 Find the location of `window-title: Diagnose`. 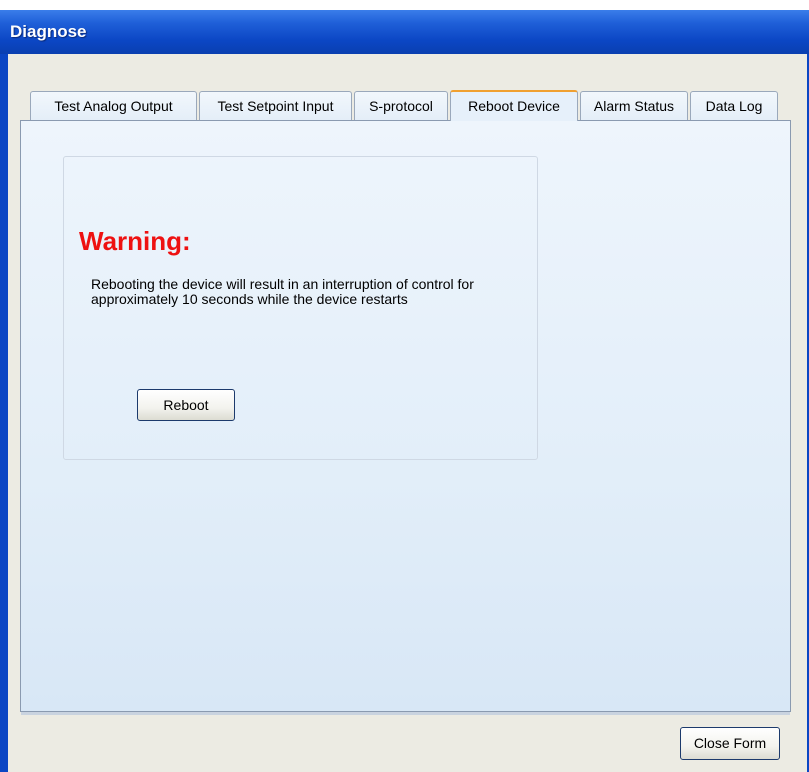

window-title: Diagnose is located at coordinates (48, 31).